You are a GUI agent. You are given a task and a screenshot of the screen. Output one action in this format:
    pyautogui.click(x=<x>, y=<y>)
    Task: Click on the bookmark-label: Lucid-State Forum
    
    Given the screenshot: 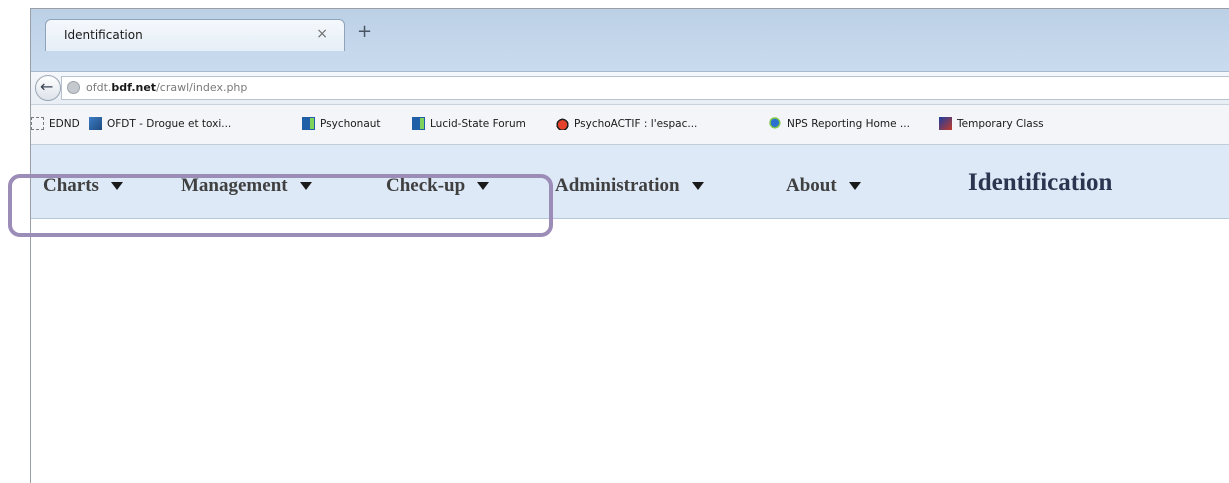 What is the action you would take?
    pyautogui.click(x=478, y=123)
    